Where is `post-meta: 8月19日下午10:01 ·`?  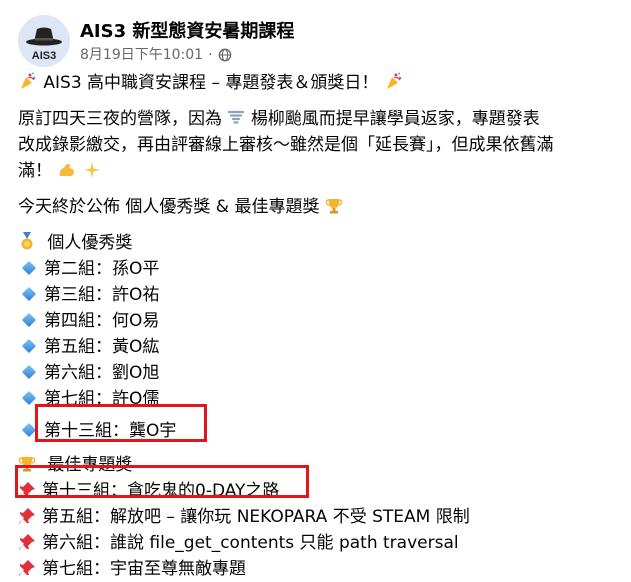 post-meta: 8月19日下午10:01 · is located at coordinates (156, 55).